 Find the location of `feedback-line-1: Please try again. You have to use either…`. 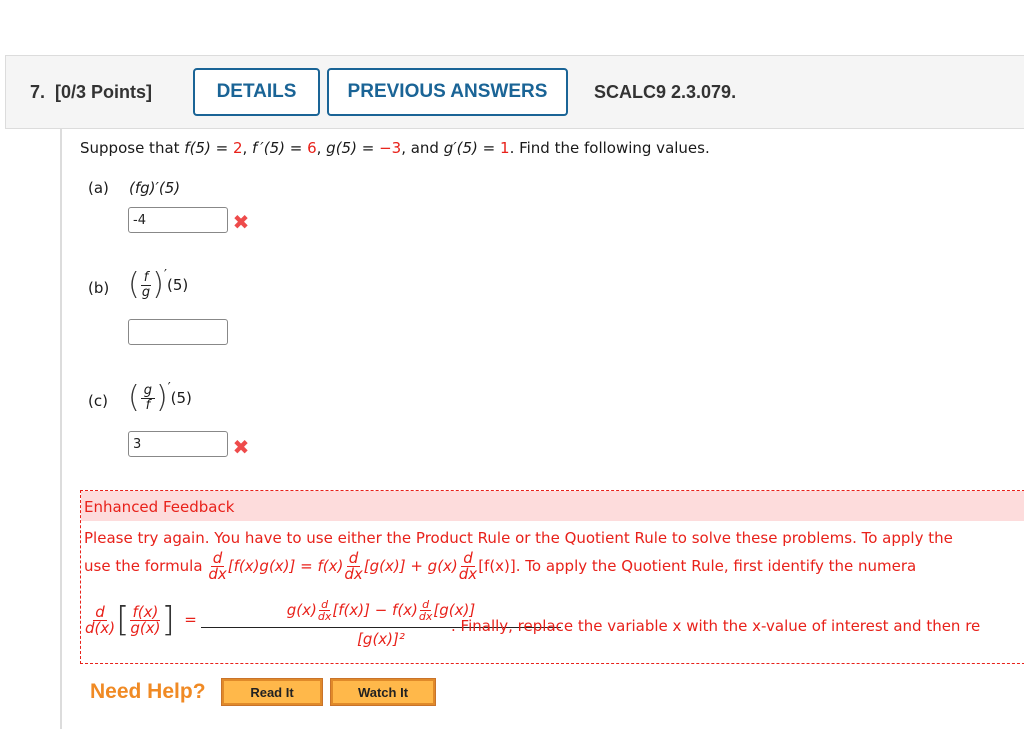

feedback-line-1: Please try again. You have to use either… is located at coordinates (518, 538).